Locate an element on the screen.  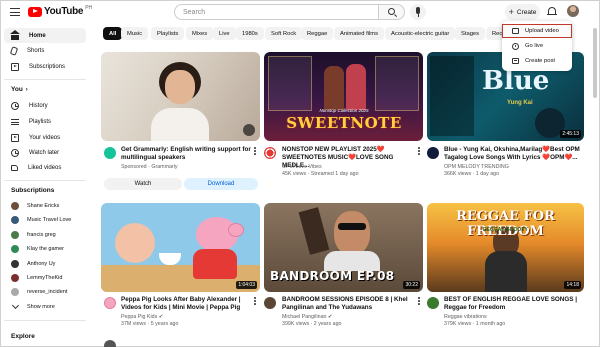
sidebar-item-watch-later: Watch later is located at coordinates (45, 152).